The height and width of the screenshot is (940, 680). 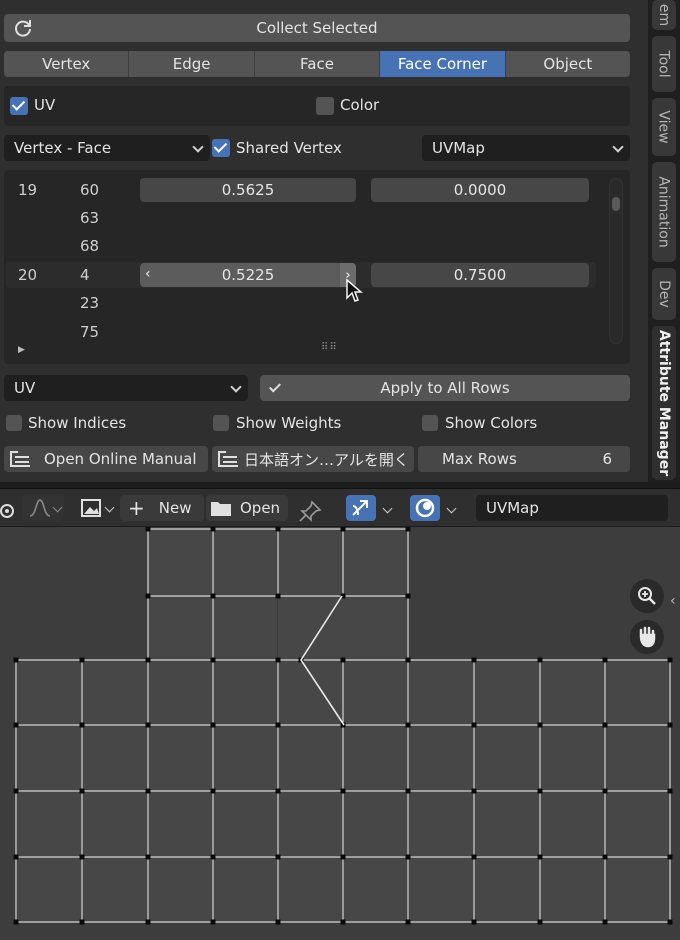 I want to click on table-scrollbar, so click(x=616, y=261).